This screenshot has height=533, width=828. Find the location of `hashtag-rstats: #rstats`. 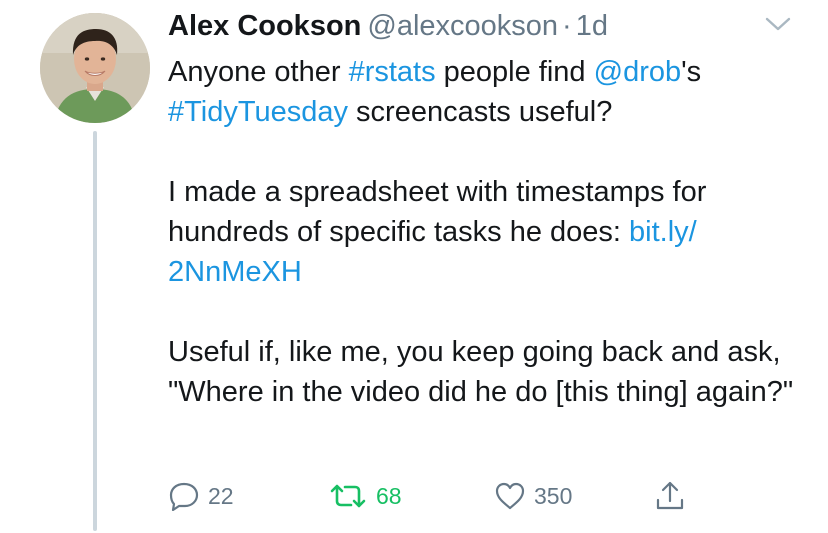

hashtag-rstats: #rstats is located at coordinates (392, 72).